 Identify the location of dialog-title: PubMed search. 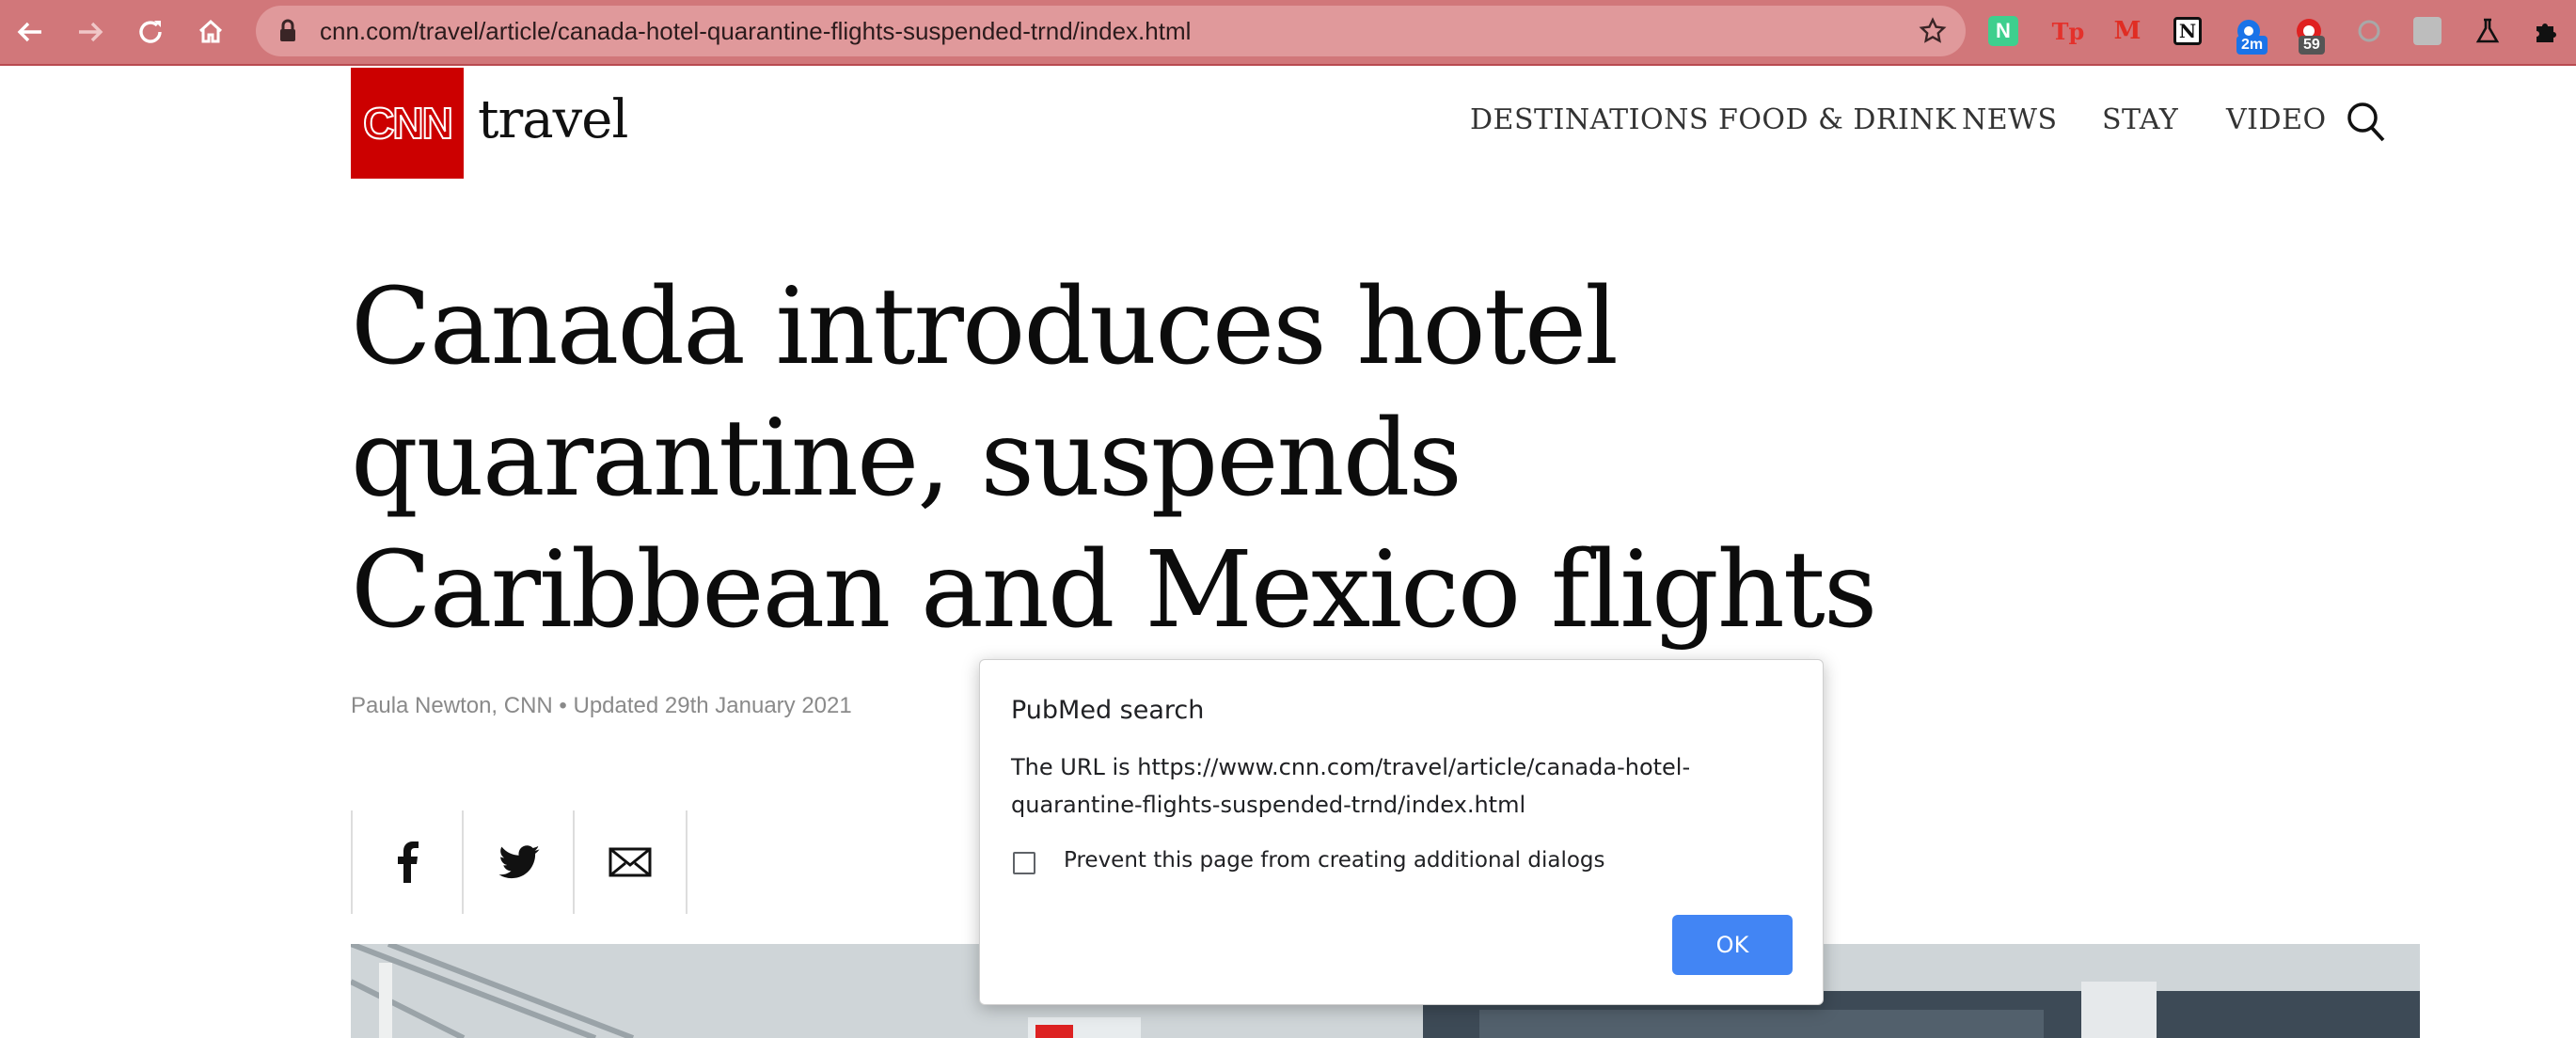
(1108, 710).